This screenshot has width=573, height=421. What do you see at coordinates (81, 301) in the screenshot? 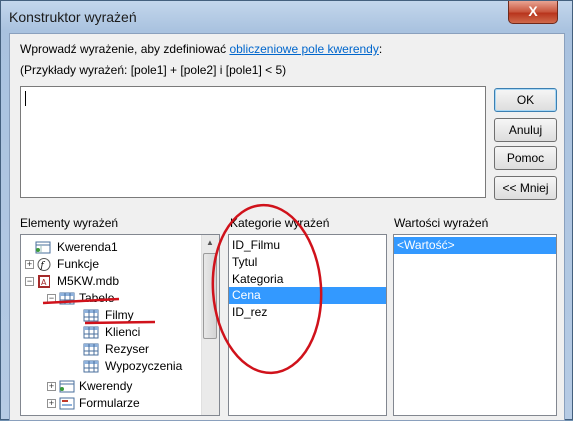
I see `annotation-underline-tabele` at bounding box center [81, 301].